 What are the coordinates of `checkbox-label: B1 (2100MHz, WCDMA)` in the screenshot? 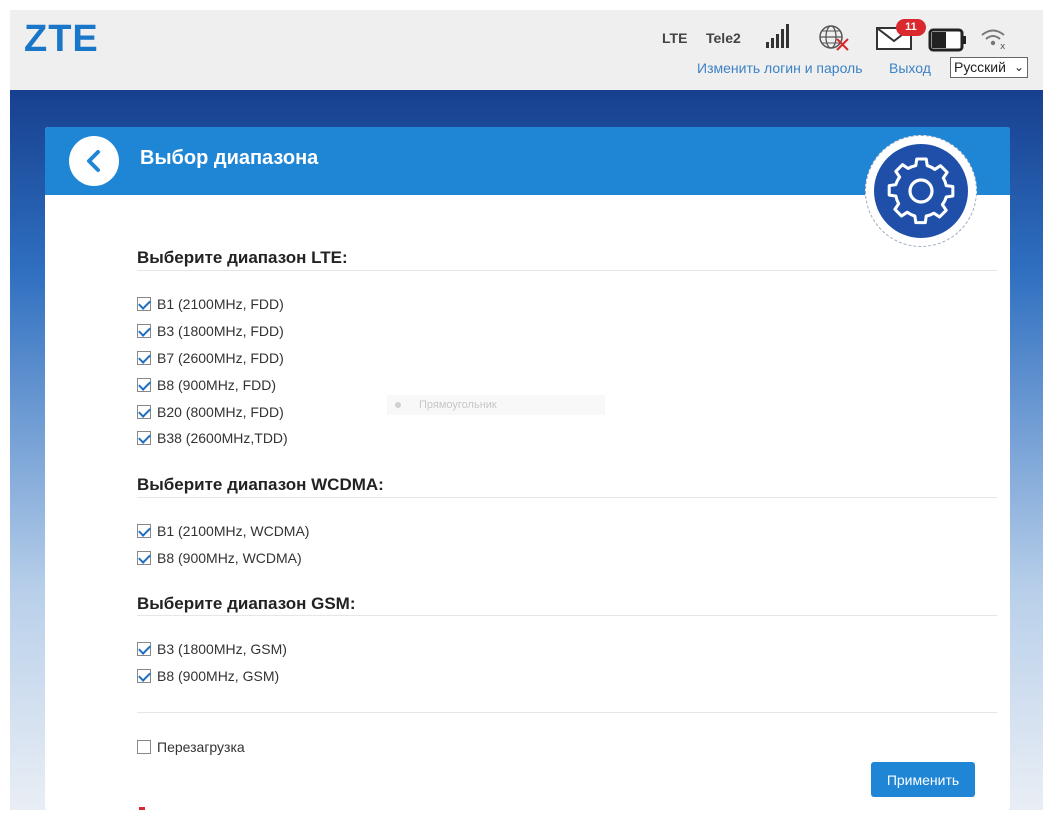 It's located at (233, 531).